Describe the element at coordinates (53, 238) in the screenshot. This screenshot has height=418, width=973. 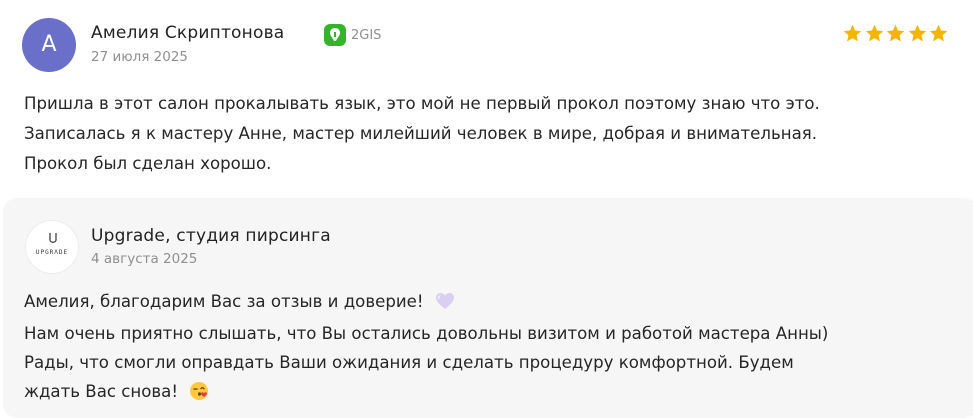
I see `upgrade-logo-mark-icon` at that location.